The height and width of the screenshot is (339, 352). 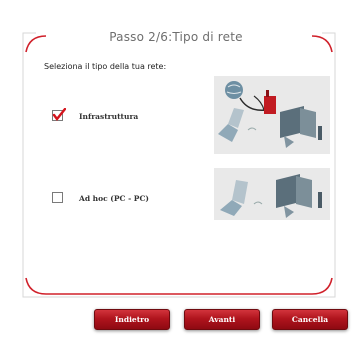 What do you see at coordinates (108, 116) in the screenshot?
I see `infrastruttura-label: Infrastruttura` at bounding box center [108, 116].